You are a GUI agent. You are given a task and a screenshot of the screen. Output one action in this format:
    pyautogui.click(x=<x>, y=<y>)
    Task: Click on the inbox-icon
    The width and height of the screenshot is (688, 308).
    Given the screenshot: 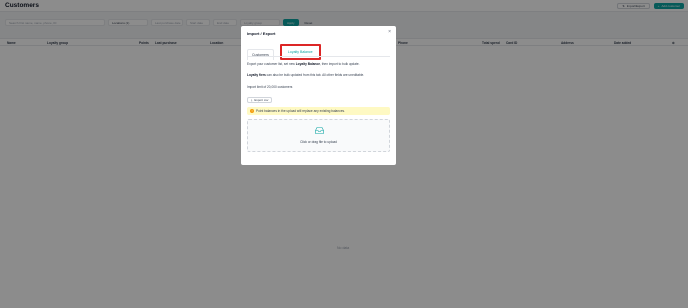 What is the action you would take?
    pyautogui.click(x=319, y=130)
    